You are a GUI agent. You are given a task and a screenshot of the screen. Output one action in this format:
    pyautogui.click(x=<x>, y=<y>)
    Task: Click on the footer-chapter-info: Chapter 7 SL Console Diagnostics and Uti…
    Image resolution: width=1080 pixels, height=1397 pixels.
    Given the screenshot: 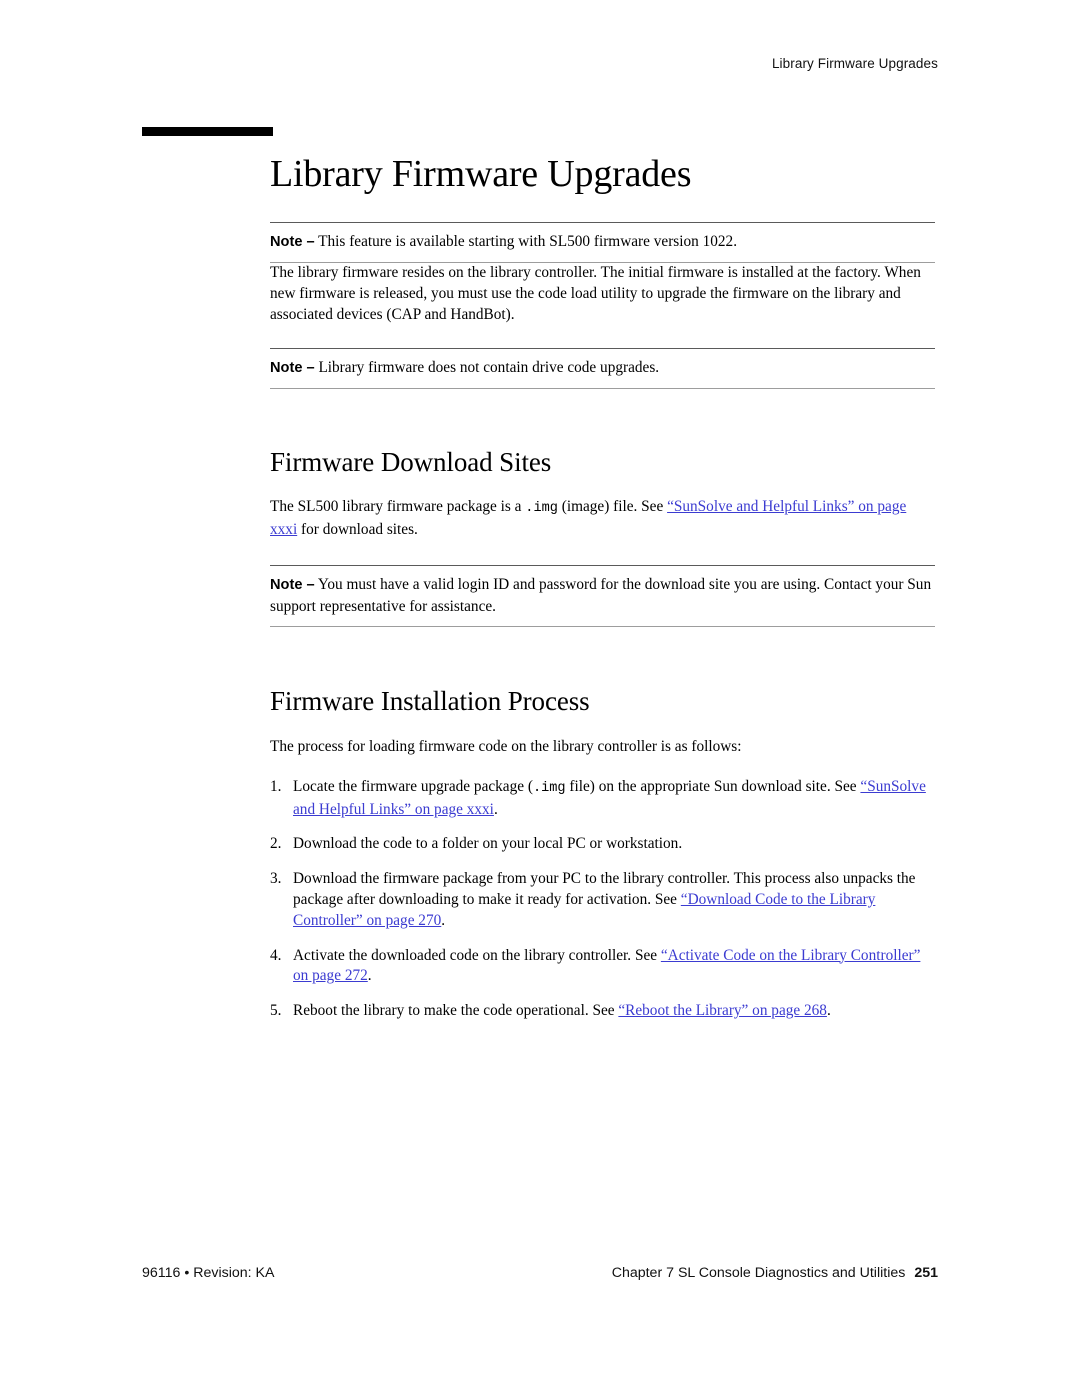 What is the action you would take?
    pyautogui.click(x=469, y=1273)
    